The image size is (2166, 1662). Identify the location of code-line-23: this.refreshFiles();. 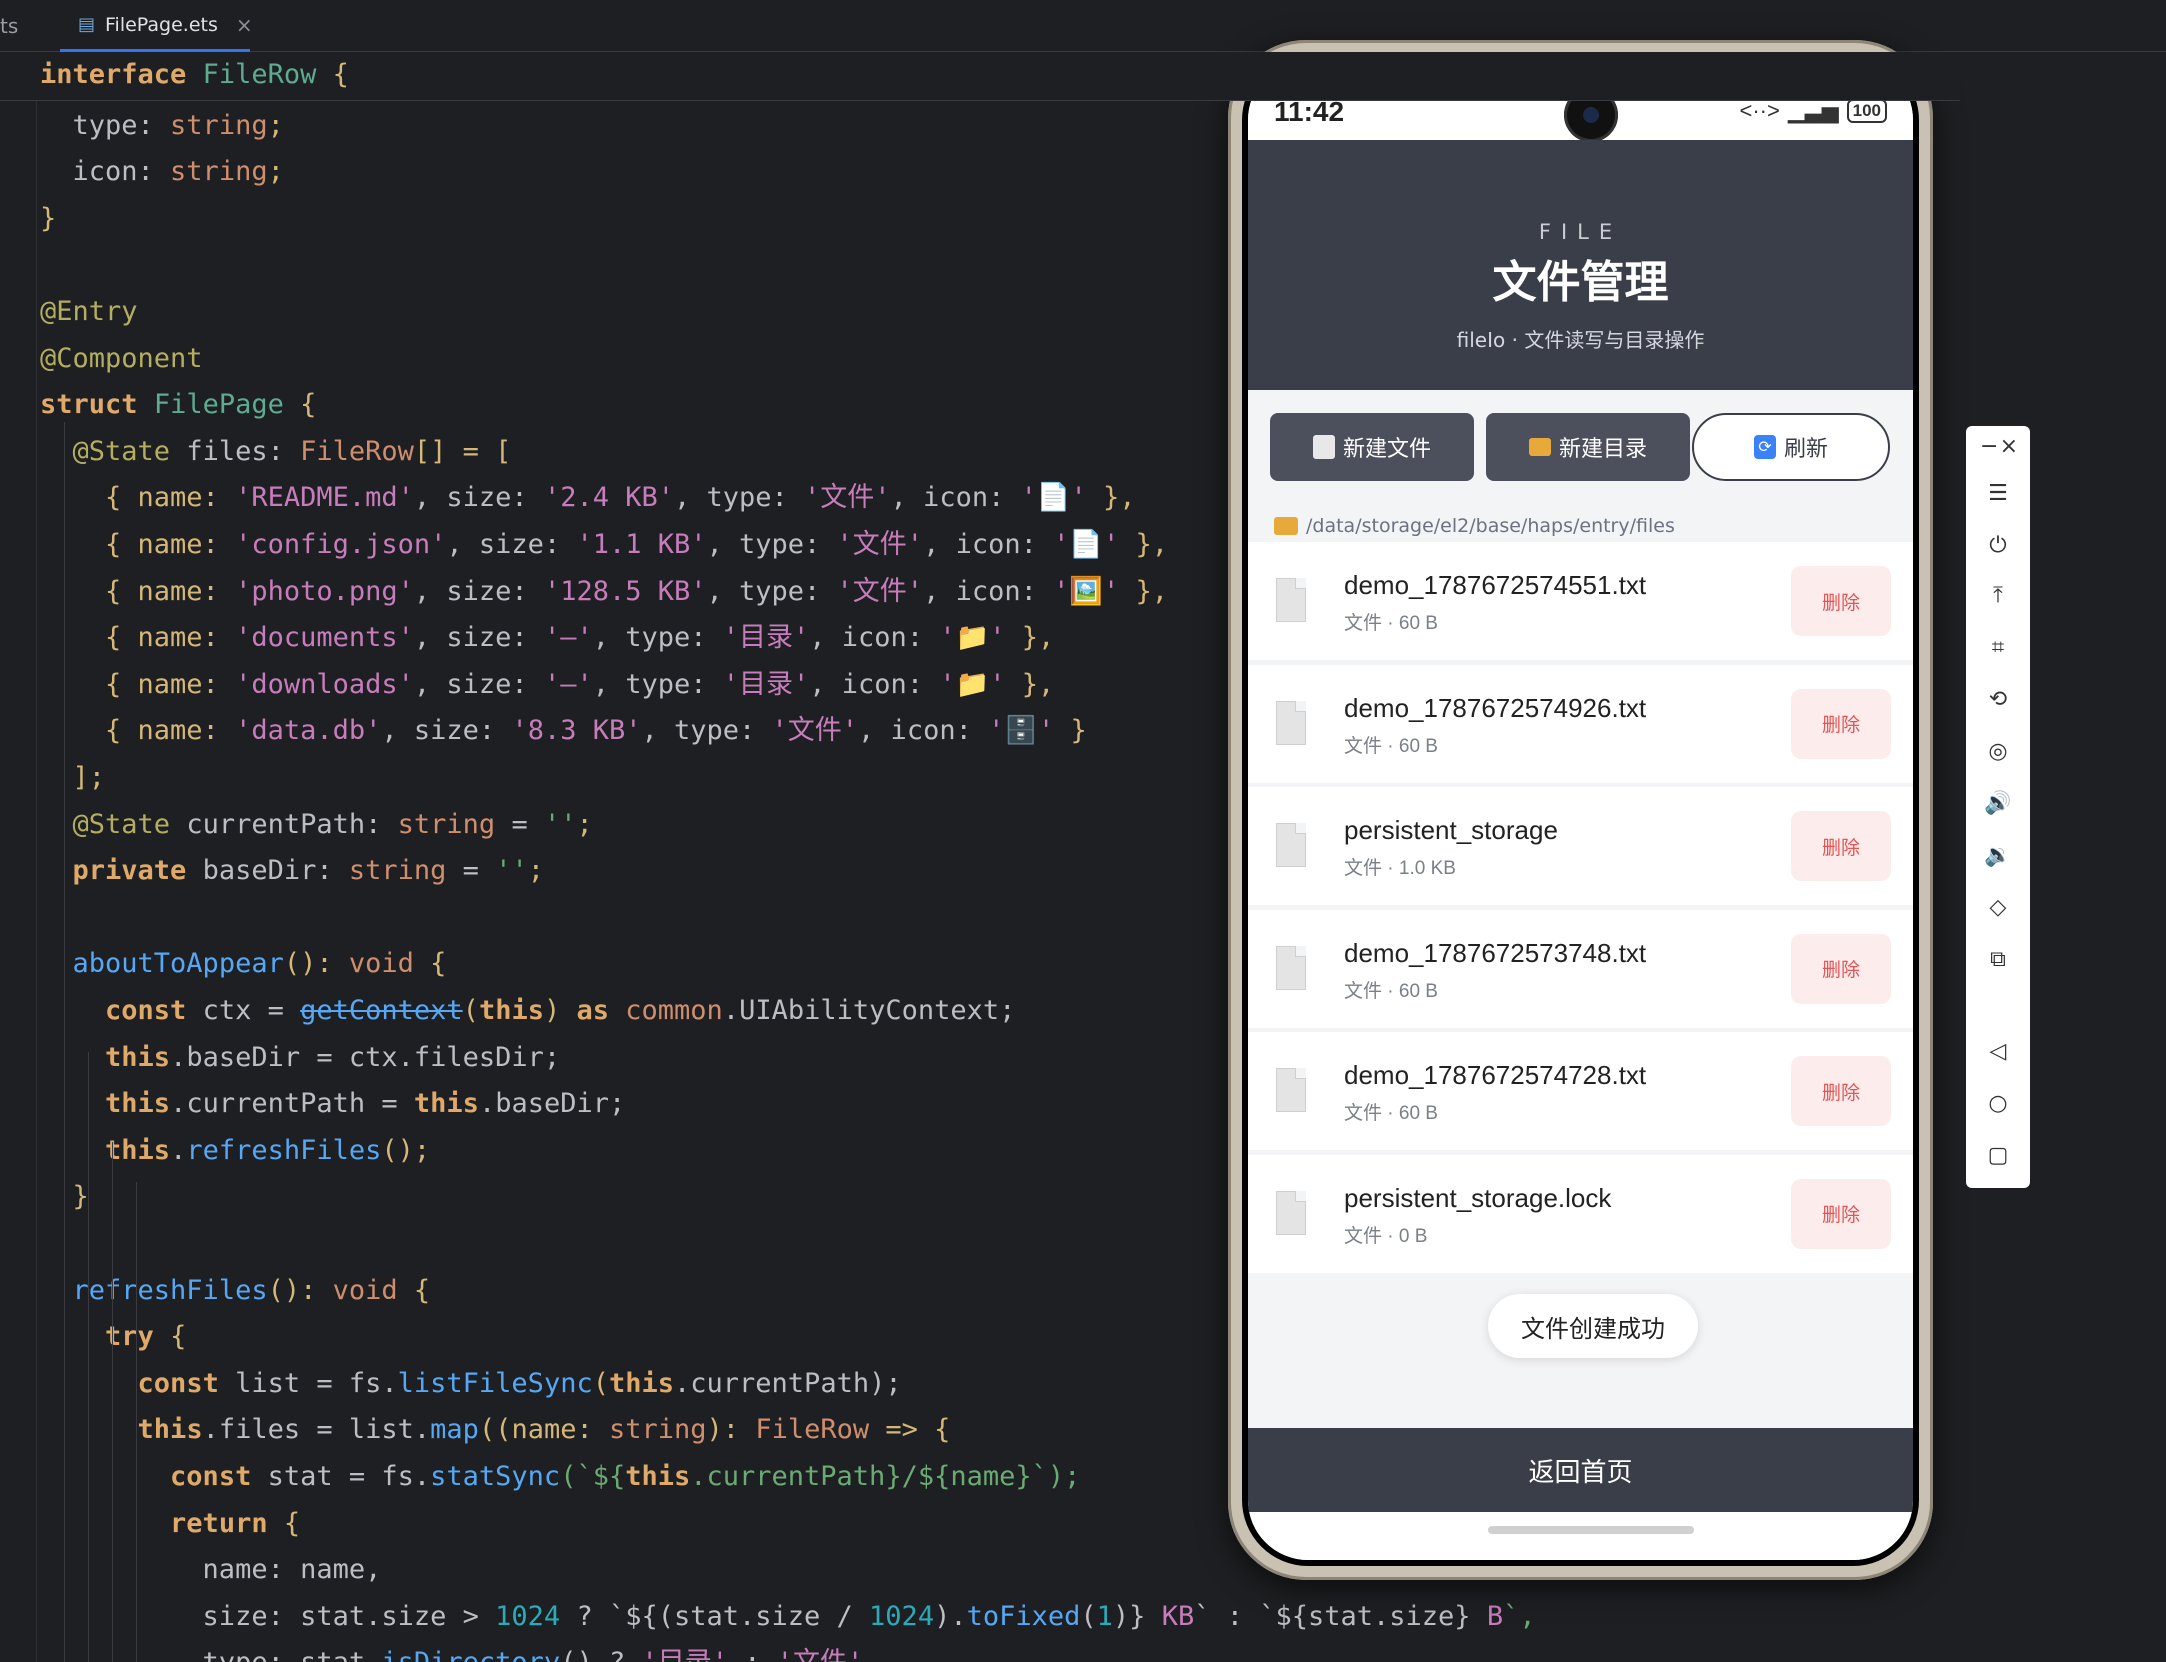
(268, 1150).